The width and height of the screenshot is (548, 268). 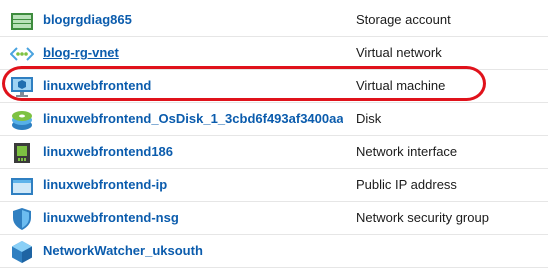 I want to click on resource-row: blogrgdiag865 Storage account, so click(x=274, y=20).